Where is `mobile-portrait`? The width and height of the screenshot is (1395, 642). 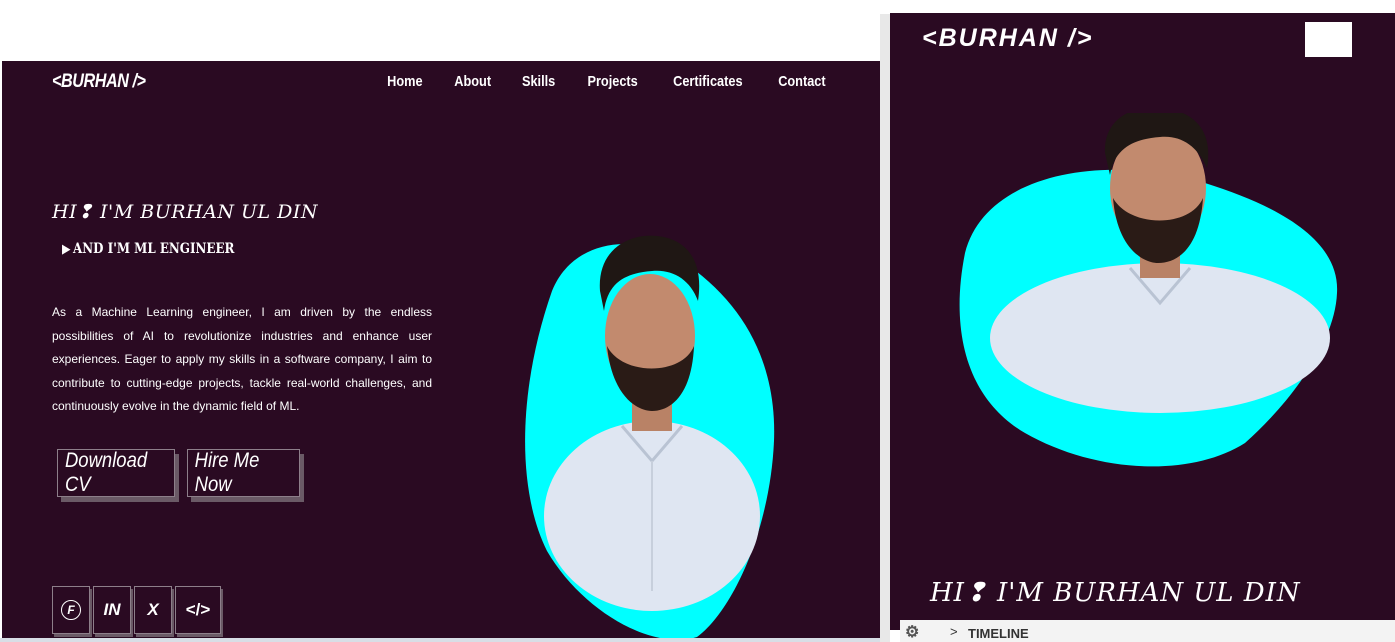 mobile-portrait is located at coordinates (1148, 290).